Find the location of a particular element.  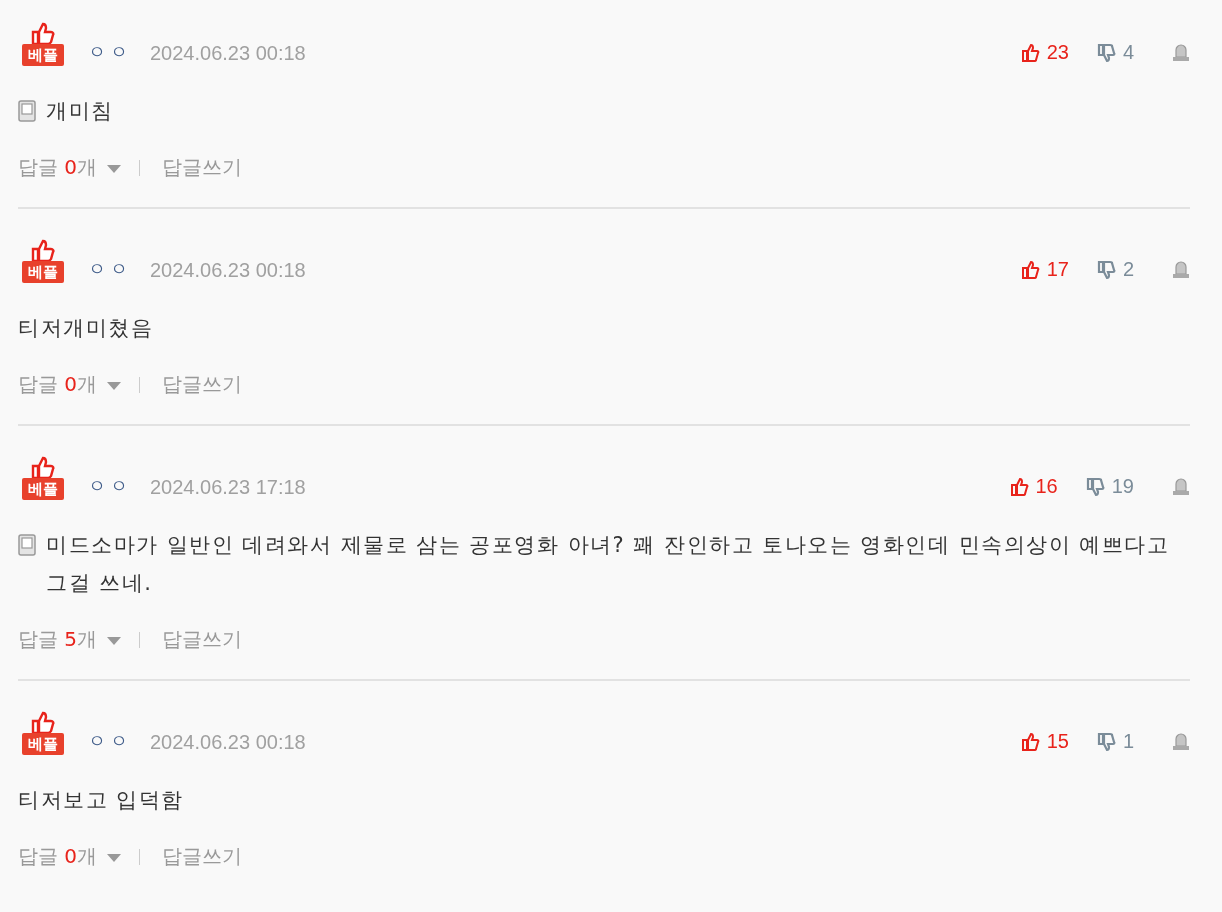

comment-text: 미드소마가 일반인 데려와서 제물로 삼는 공포영화 아녀? 꽤 잔인하고 토나오는 영화인데 민속의상이 예쁘다고 그걸 쓰네. is located at coordinates (608, 564).